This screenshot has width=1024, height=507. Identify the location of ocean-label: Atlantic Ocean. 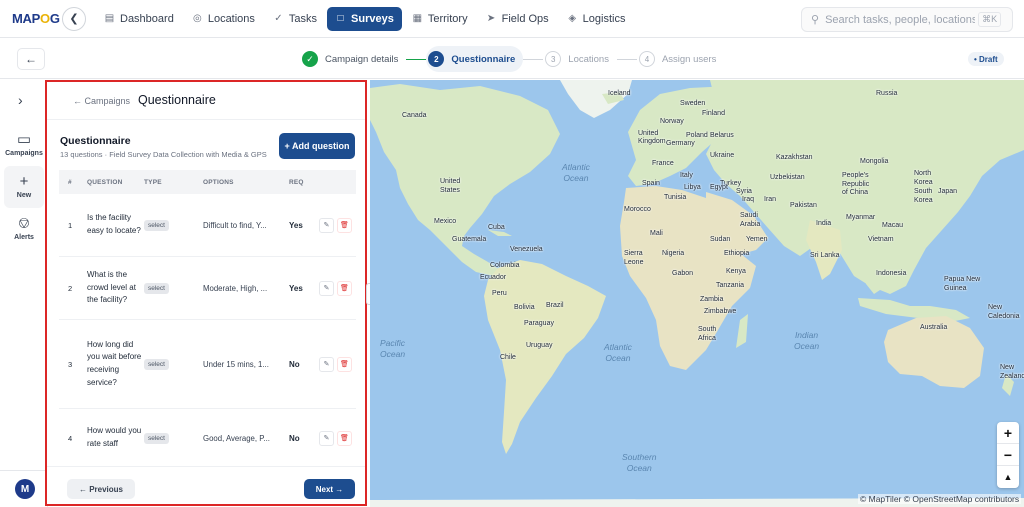
(618, 352).